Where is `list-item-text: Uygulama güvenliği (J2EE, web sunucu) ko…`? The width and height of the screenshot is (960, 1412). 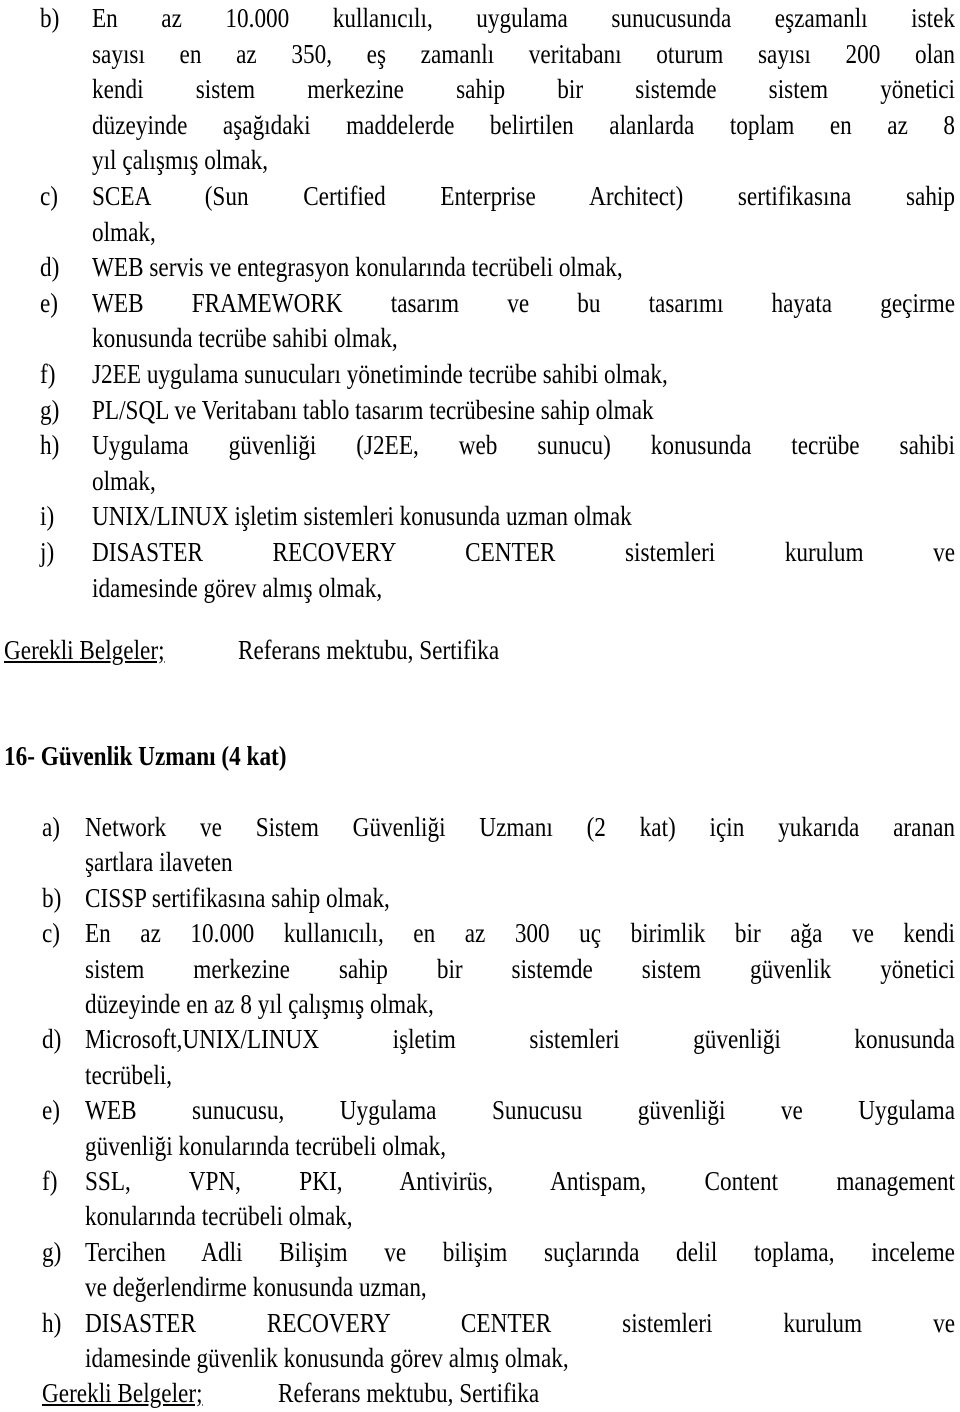
list-item-text: Uygulama güvenliği (J2EE, web sunucu) ko… is located at coordinates (523, 445).